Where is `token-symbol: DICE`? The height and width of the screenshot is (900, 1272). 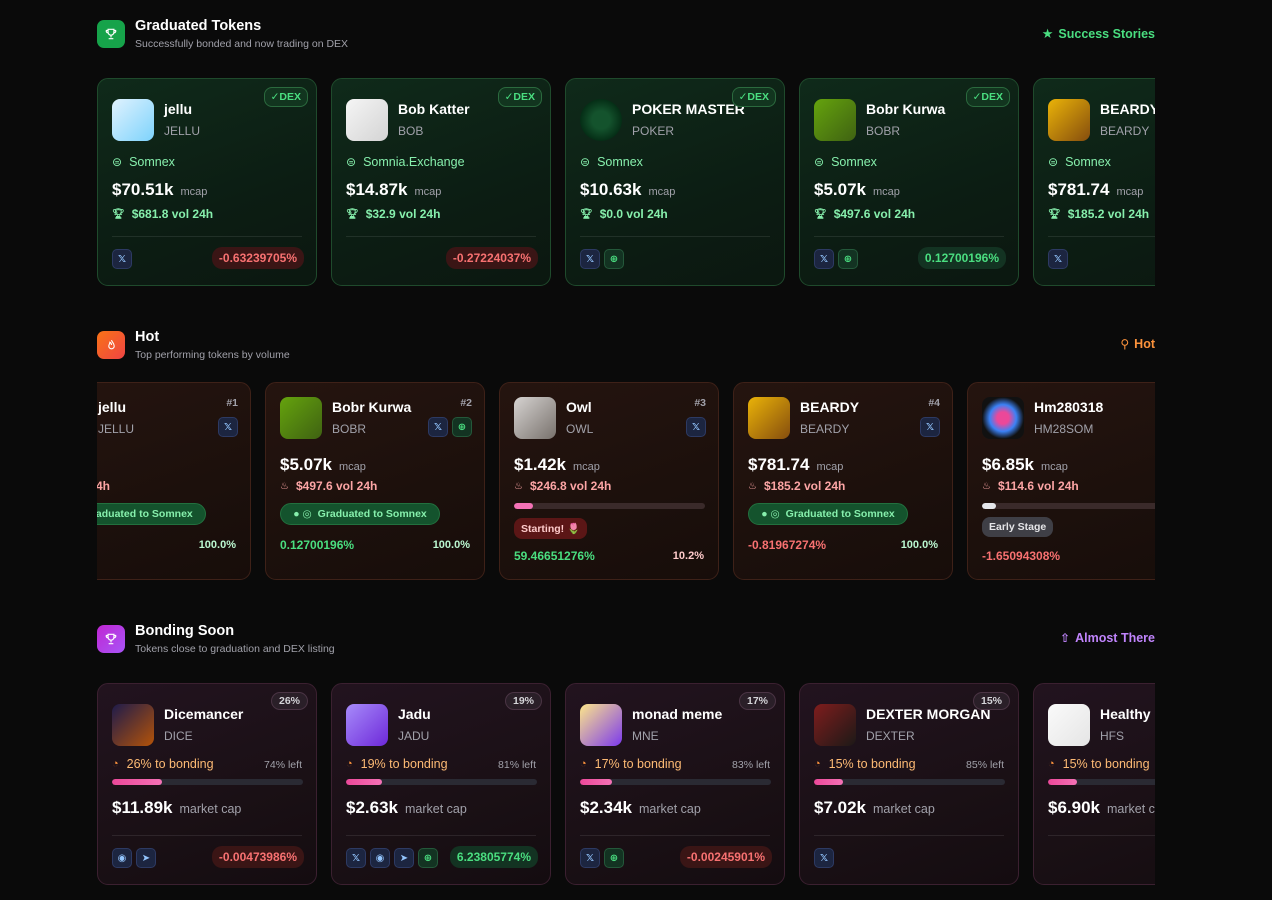 token-symbol: DICE is located at coordinates (178, 736).